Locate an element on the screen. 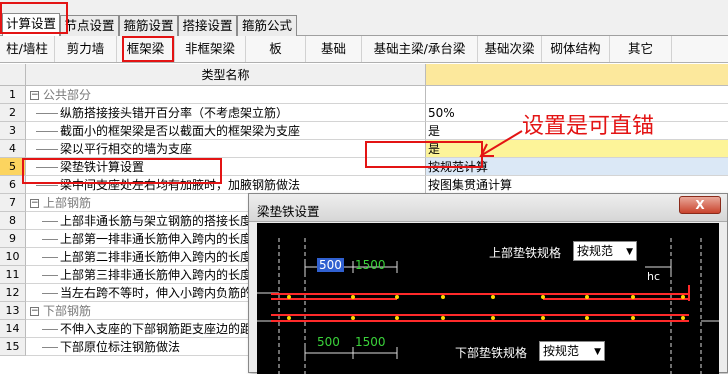  subtab-other: 其它 is located at coordinates (641, 49).